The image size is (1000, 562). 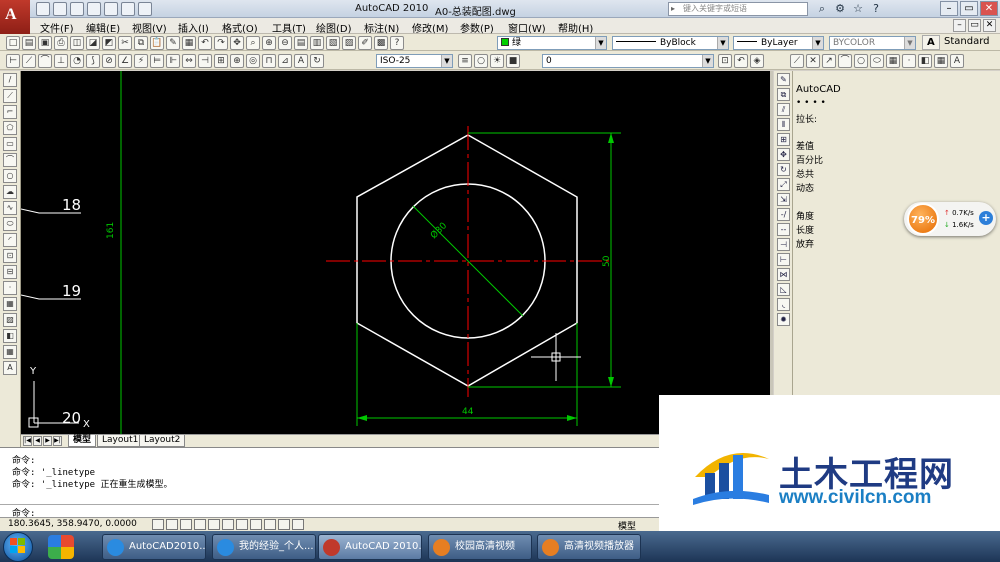 I want to click on ortho-toggle-icon, so click(x=186, y=524).